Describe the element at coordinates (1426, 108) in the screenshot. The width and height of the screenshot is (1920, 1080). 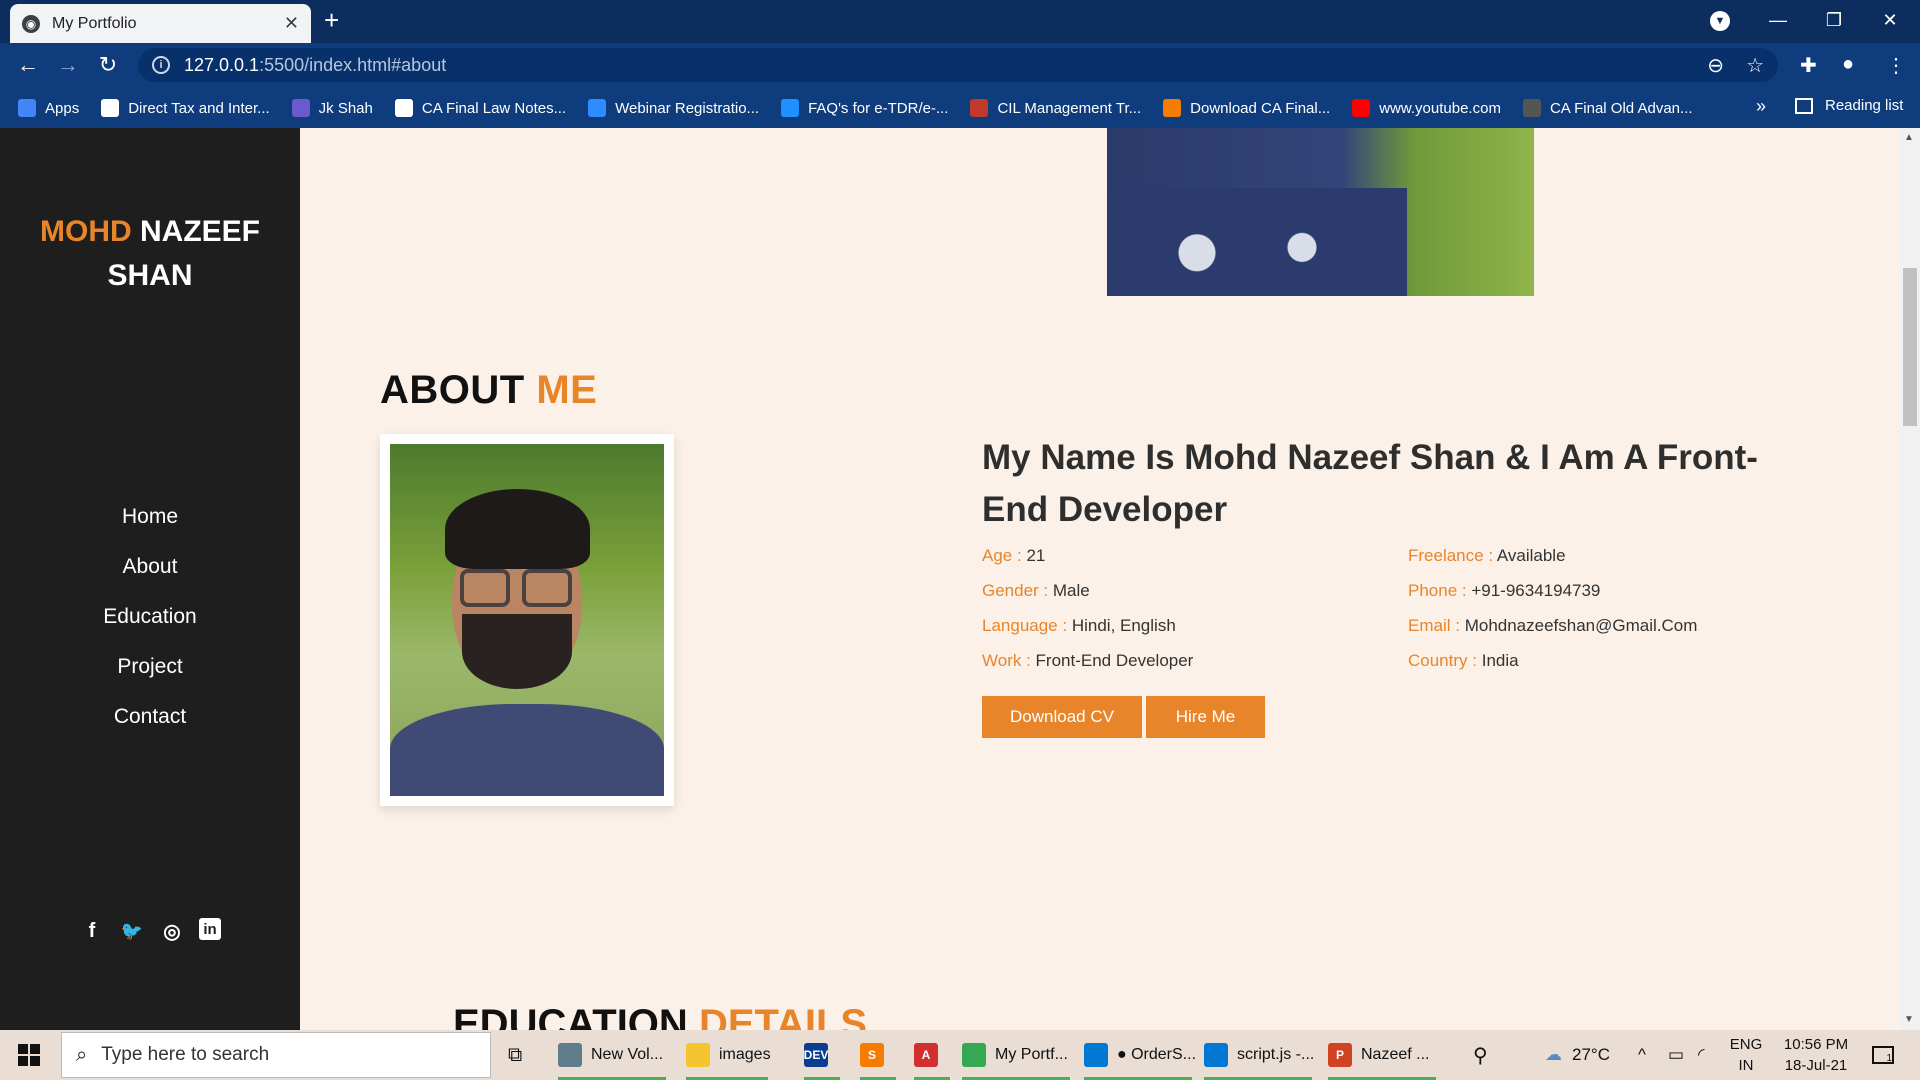
I see `bookmark-item: www.youtube.com` at that location.